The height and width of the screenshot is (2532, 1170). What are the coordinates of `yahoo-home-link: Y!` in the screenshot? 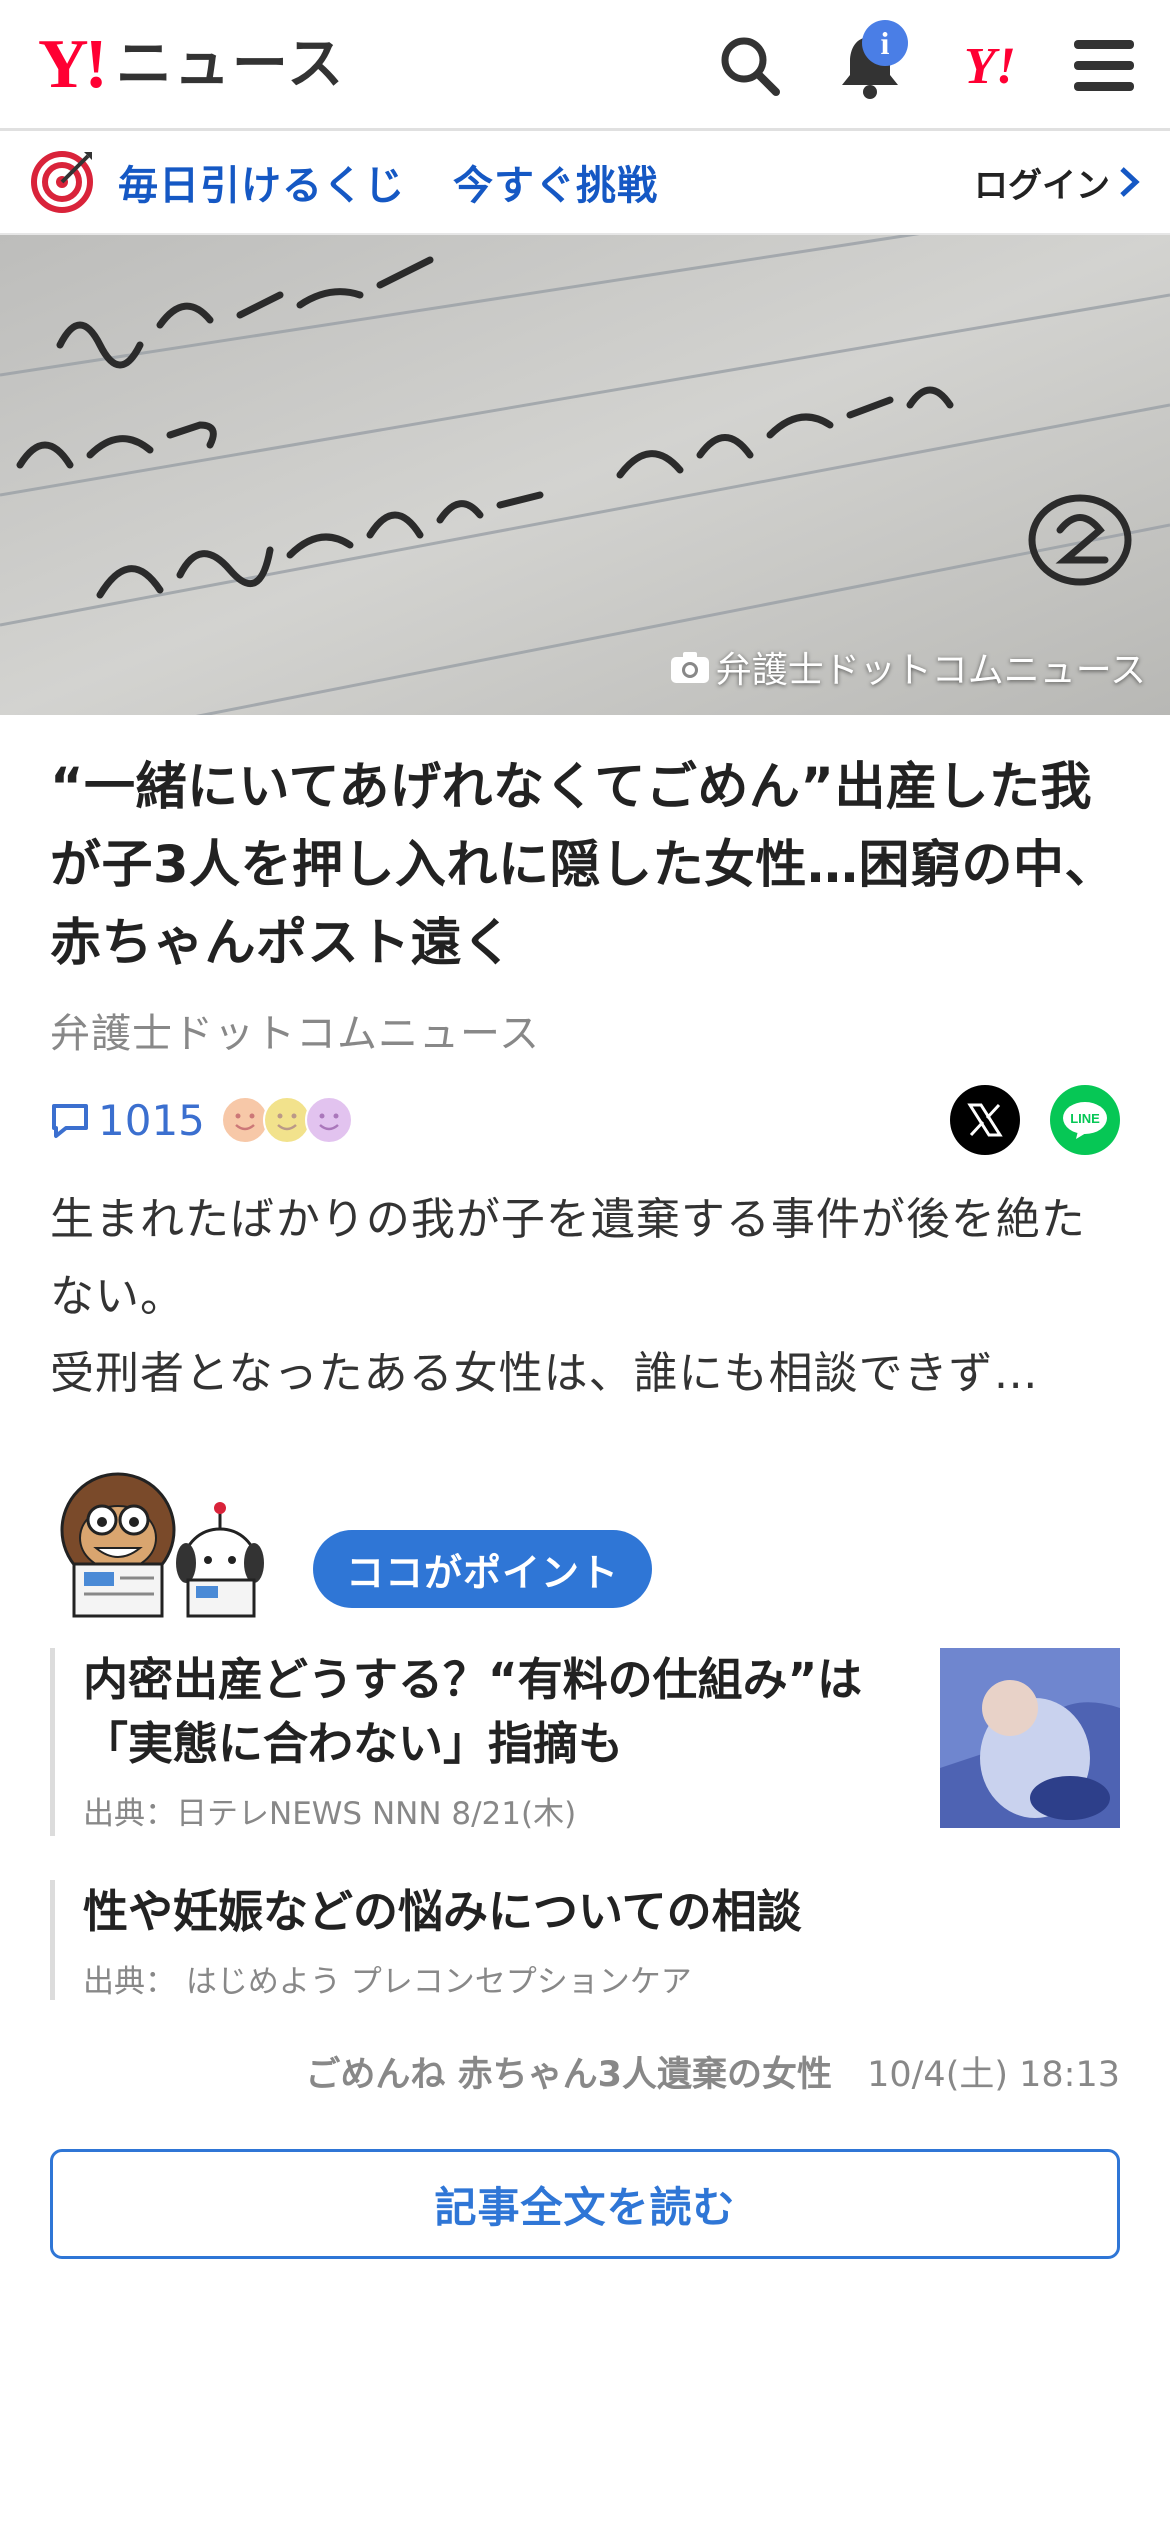 It's located at (990, 66).